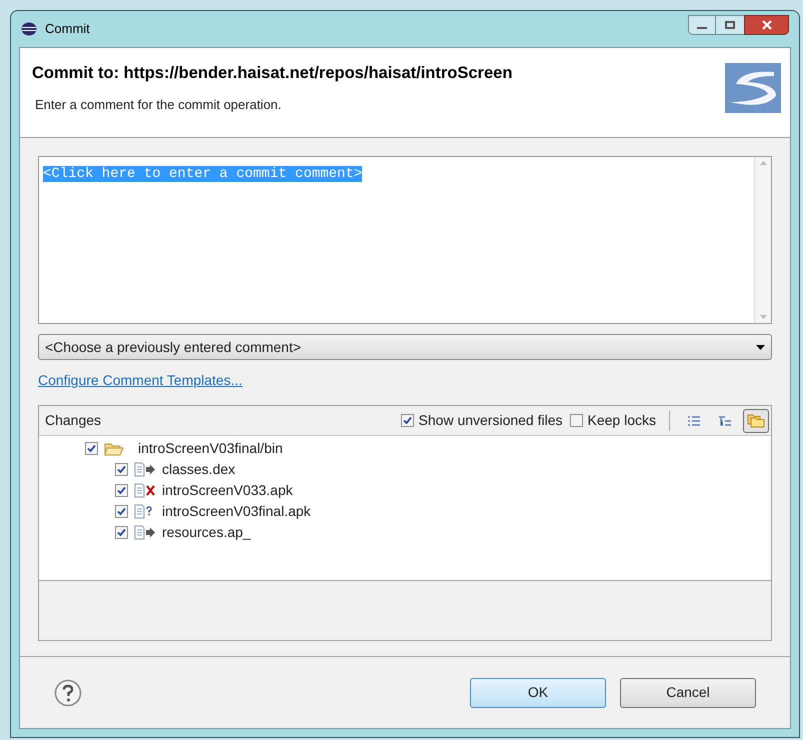 This screenshot has height=740, width=803. Describe the element at coordinates (760, 347) in the screenshot. I see `caret-icon` at that location.